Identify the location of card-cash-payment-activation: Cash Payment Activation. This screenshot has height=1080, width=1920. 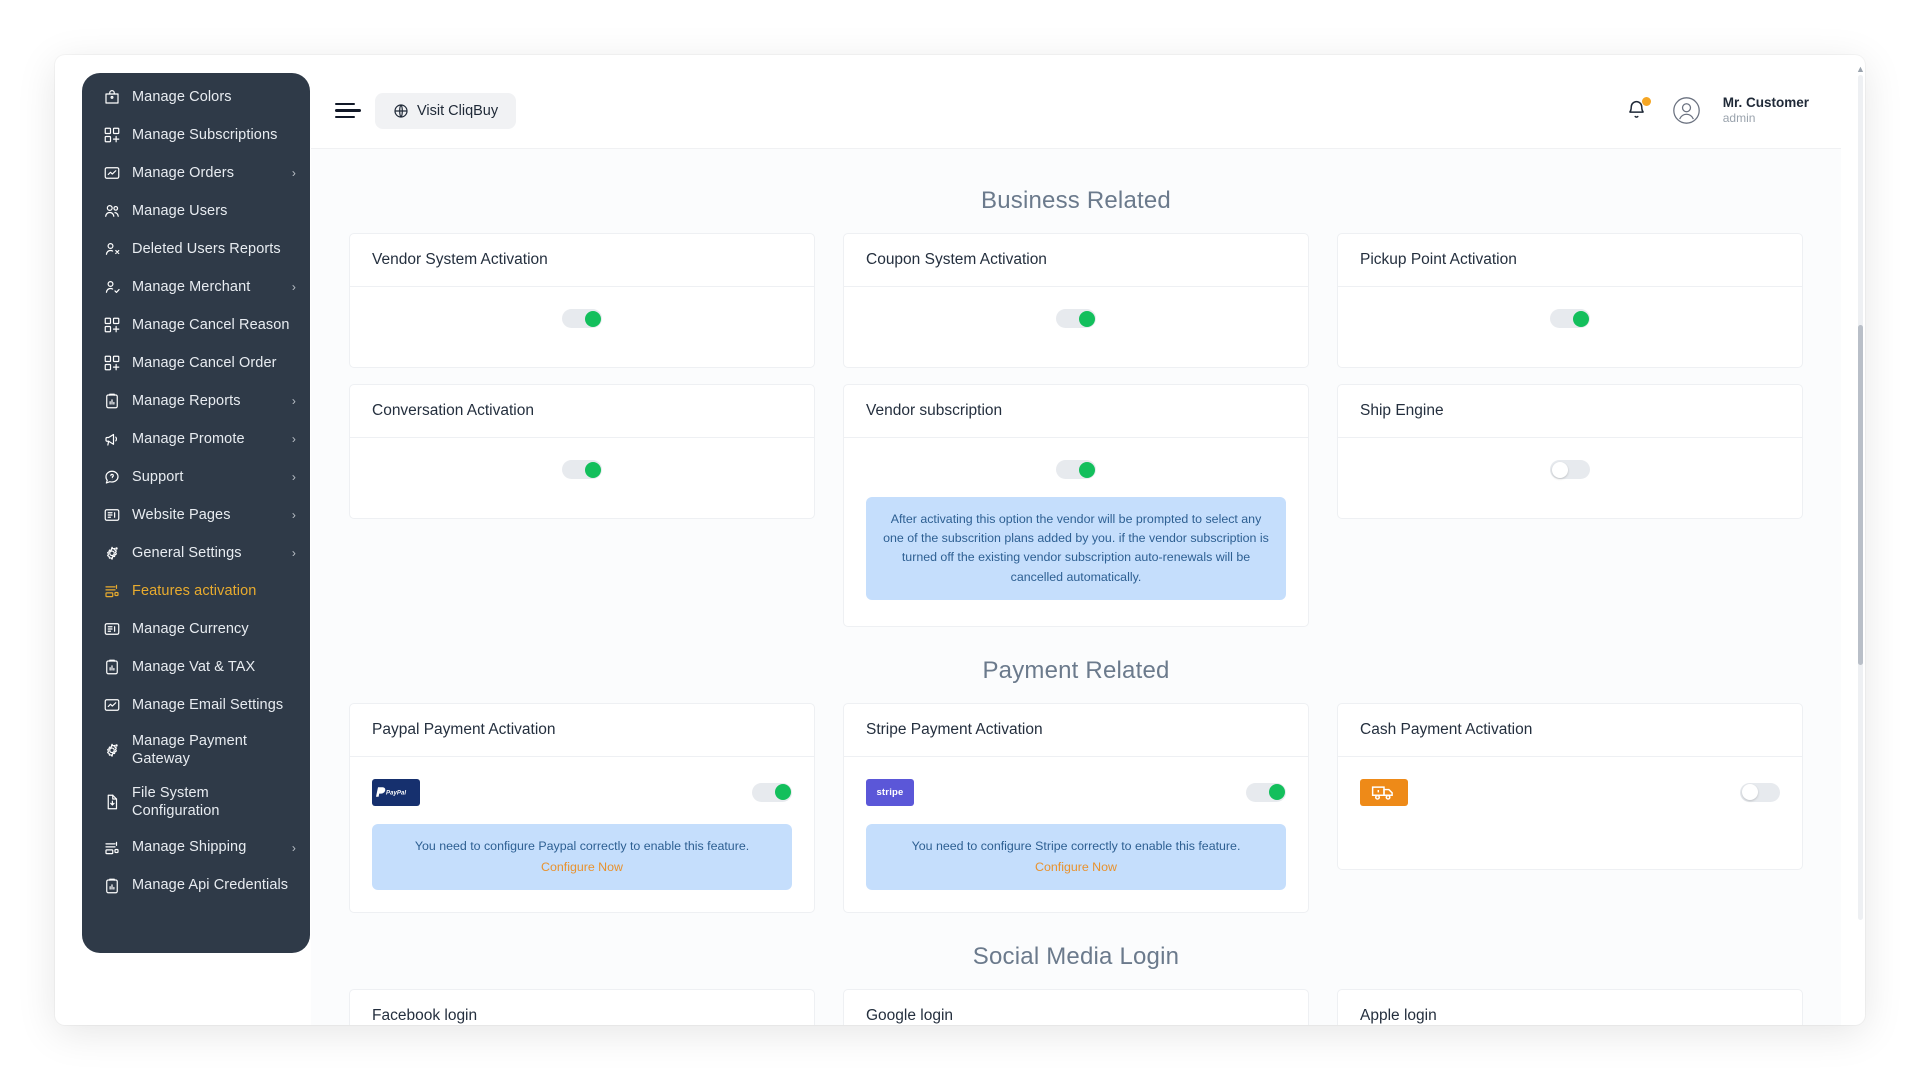
(1570, 786).